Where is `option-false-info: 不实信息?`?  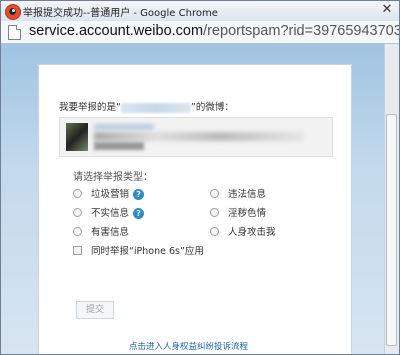 option-false-info: 不实信息? is located at coordinates (109, 212).